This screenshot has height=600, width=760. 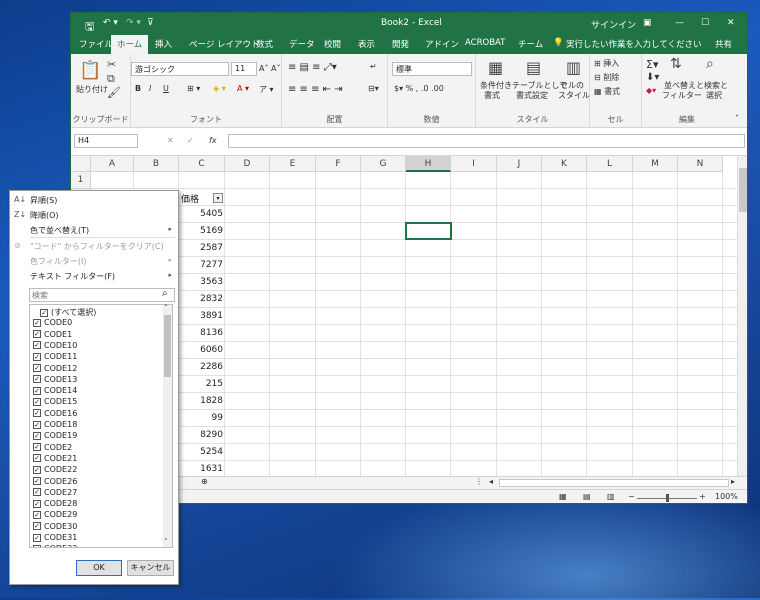 I want to click on table-label2: 書式設定, so click(x=532, y=95).